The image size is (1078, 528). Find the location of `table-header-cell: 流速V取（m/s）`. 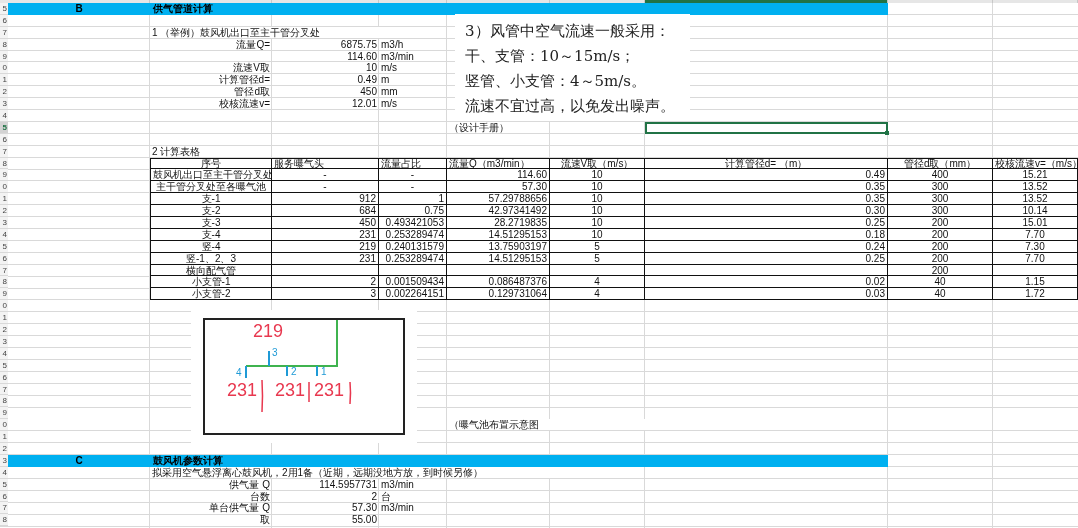

table-header-cell: 流速V取（m/s） is located at coordinates (597, 163).